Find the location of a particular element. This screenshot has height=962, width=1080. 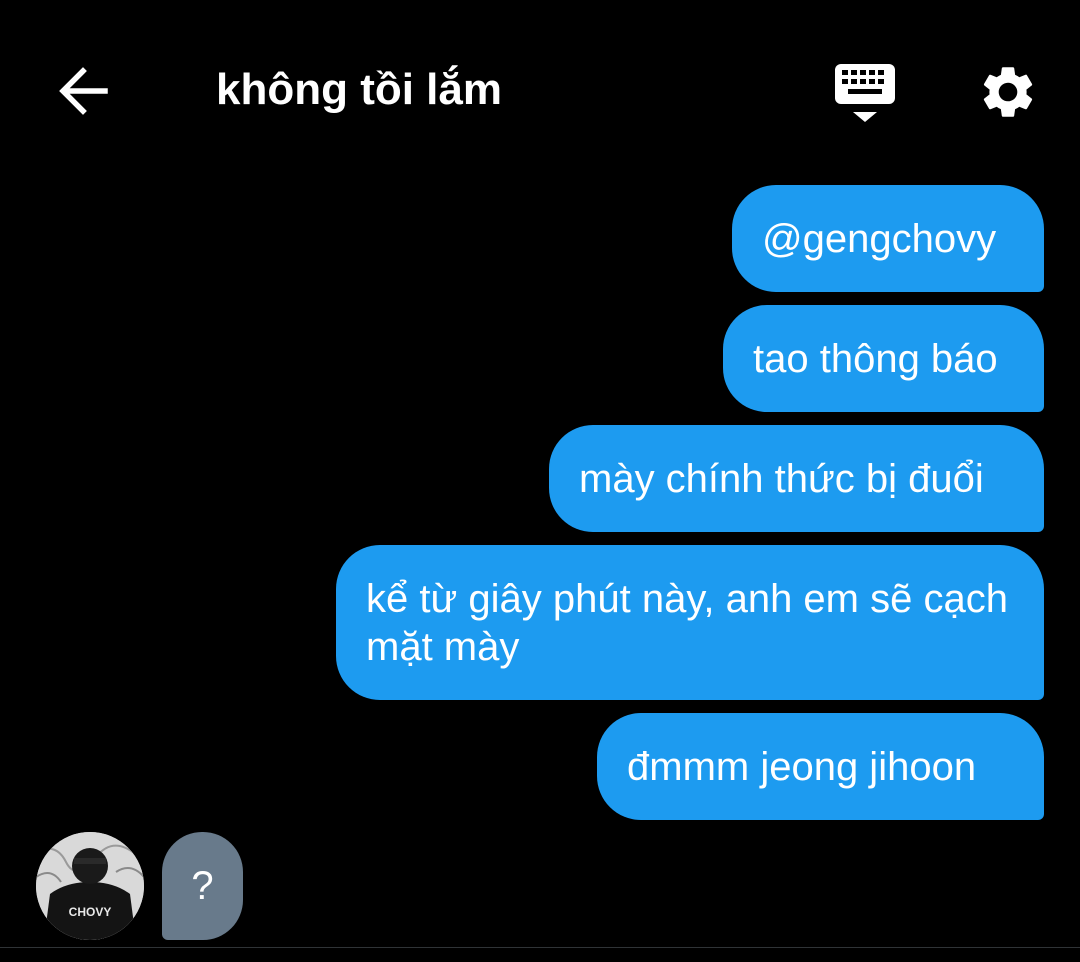

received-message-bubble: ? is located at coordinates (202, 886).